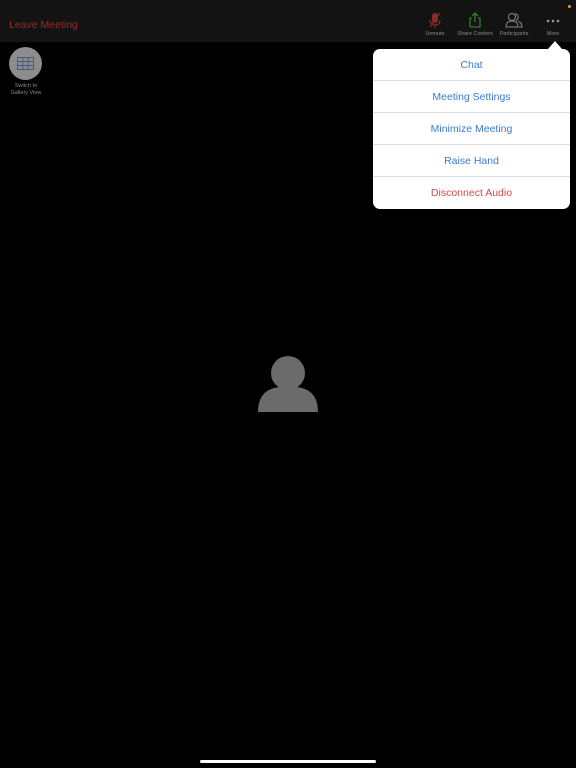 Image resolution: width=576 pixels, height=768 pixels. I want to click on gallery-view-label: Switch to Gallery View, so click(26, 89).